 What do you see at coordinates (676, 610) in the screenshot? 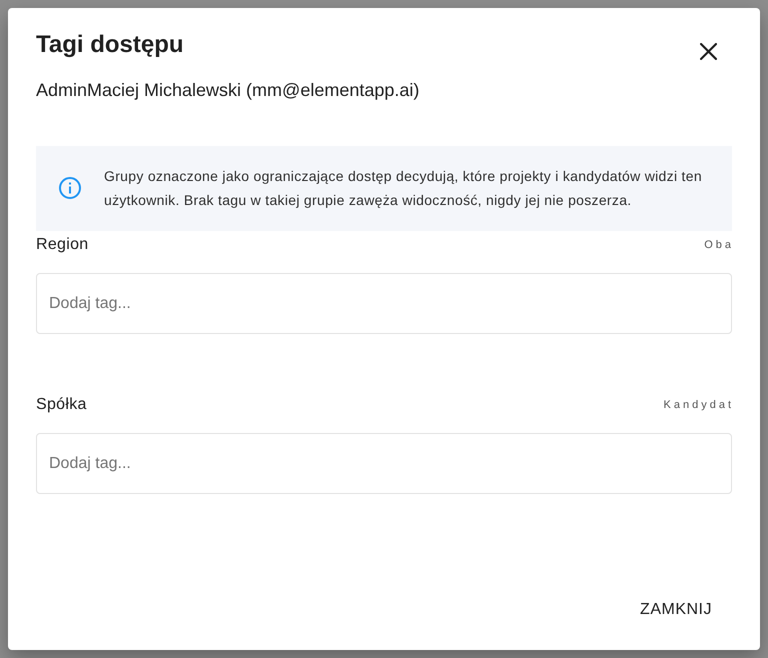
I see `close-dialog-button: ZAMKNIJ` at bounding box center [676, 610].